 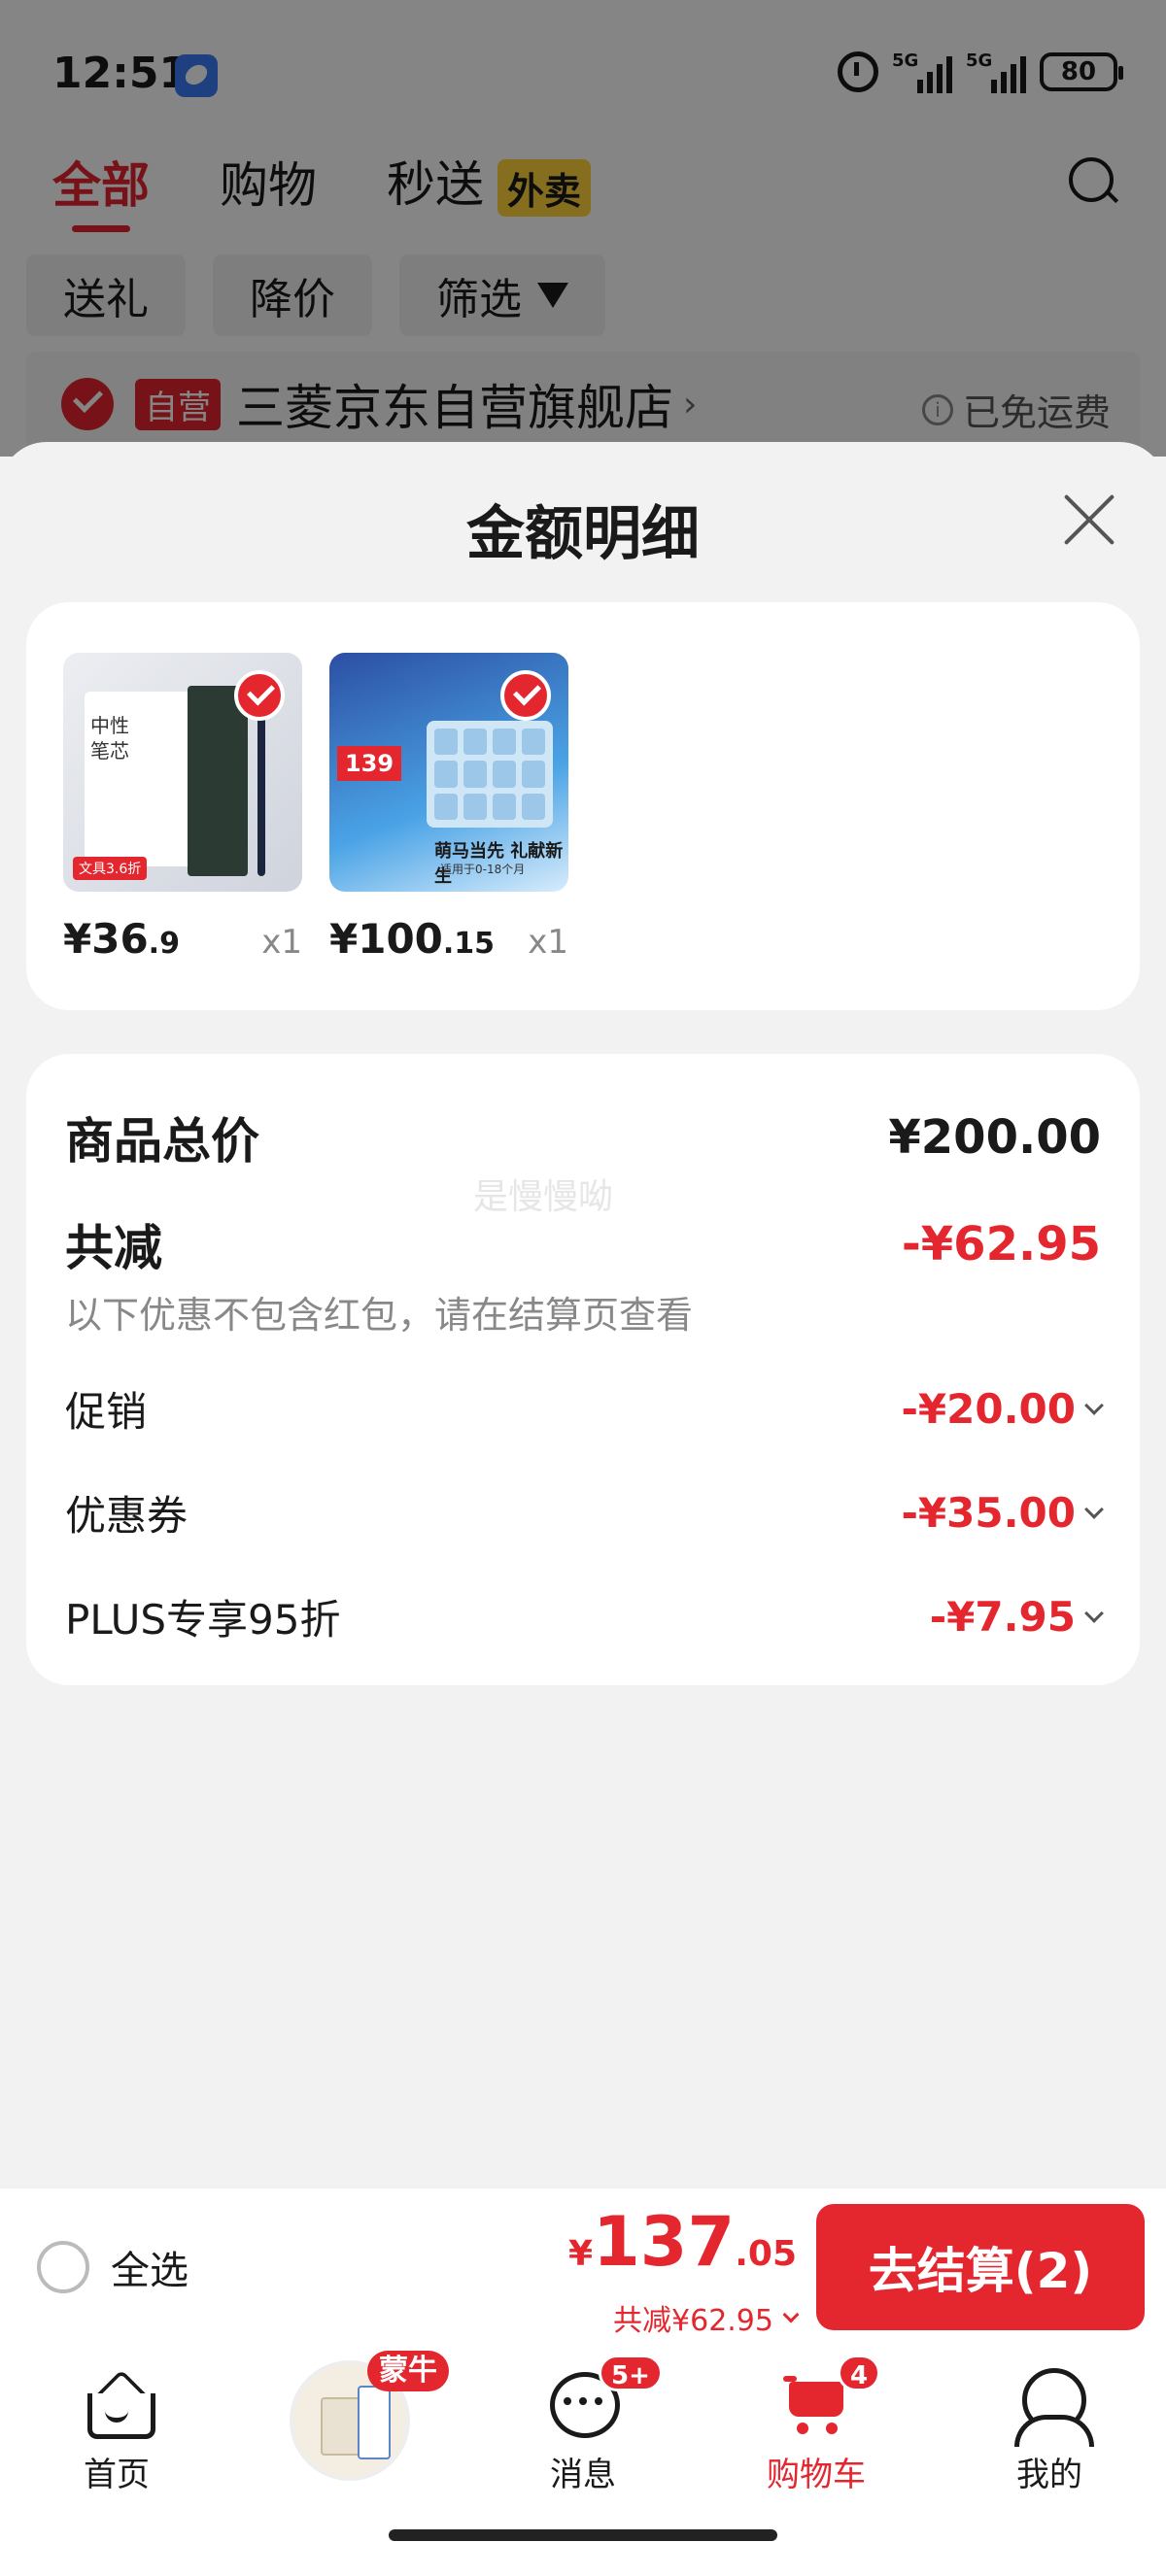 I want to click on nav-promo: 蒙牛, so click(x=369, y=2419).